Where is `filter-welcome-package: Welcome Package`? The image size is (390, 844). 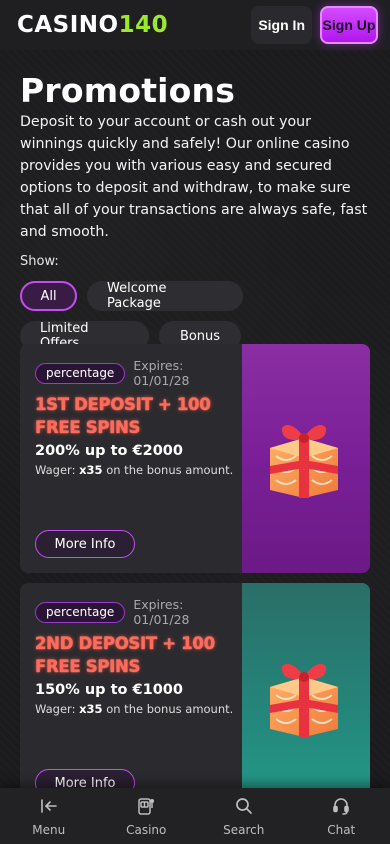 filter-welcome-package: Welcome Package is located at coordinates (165, 296).